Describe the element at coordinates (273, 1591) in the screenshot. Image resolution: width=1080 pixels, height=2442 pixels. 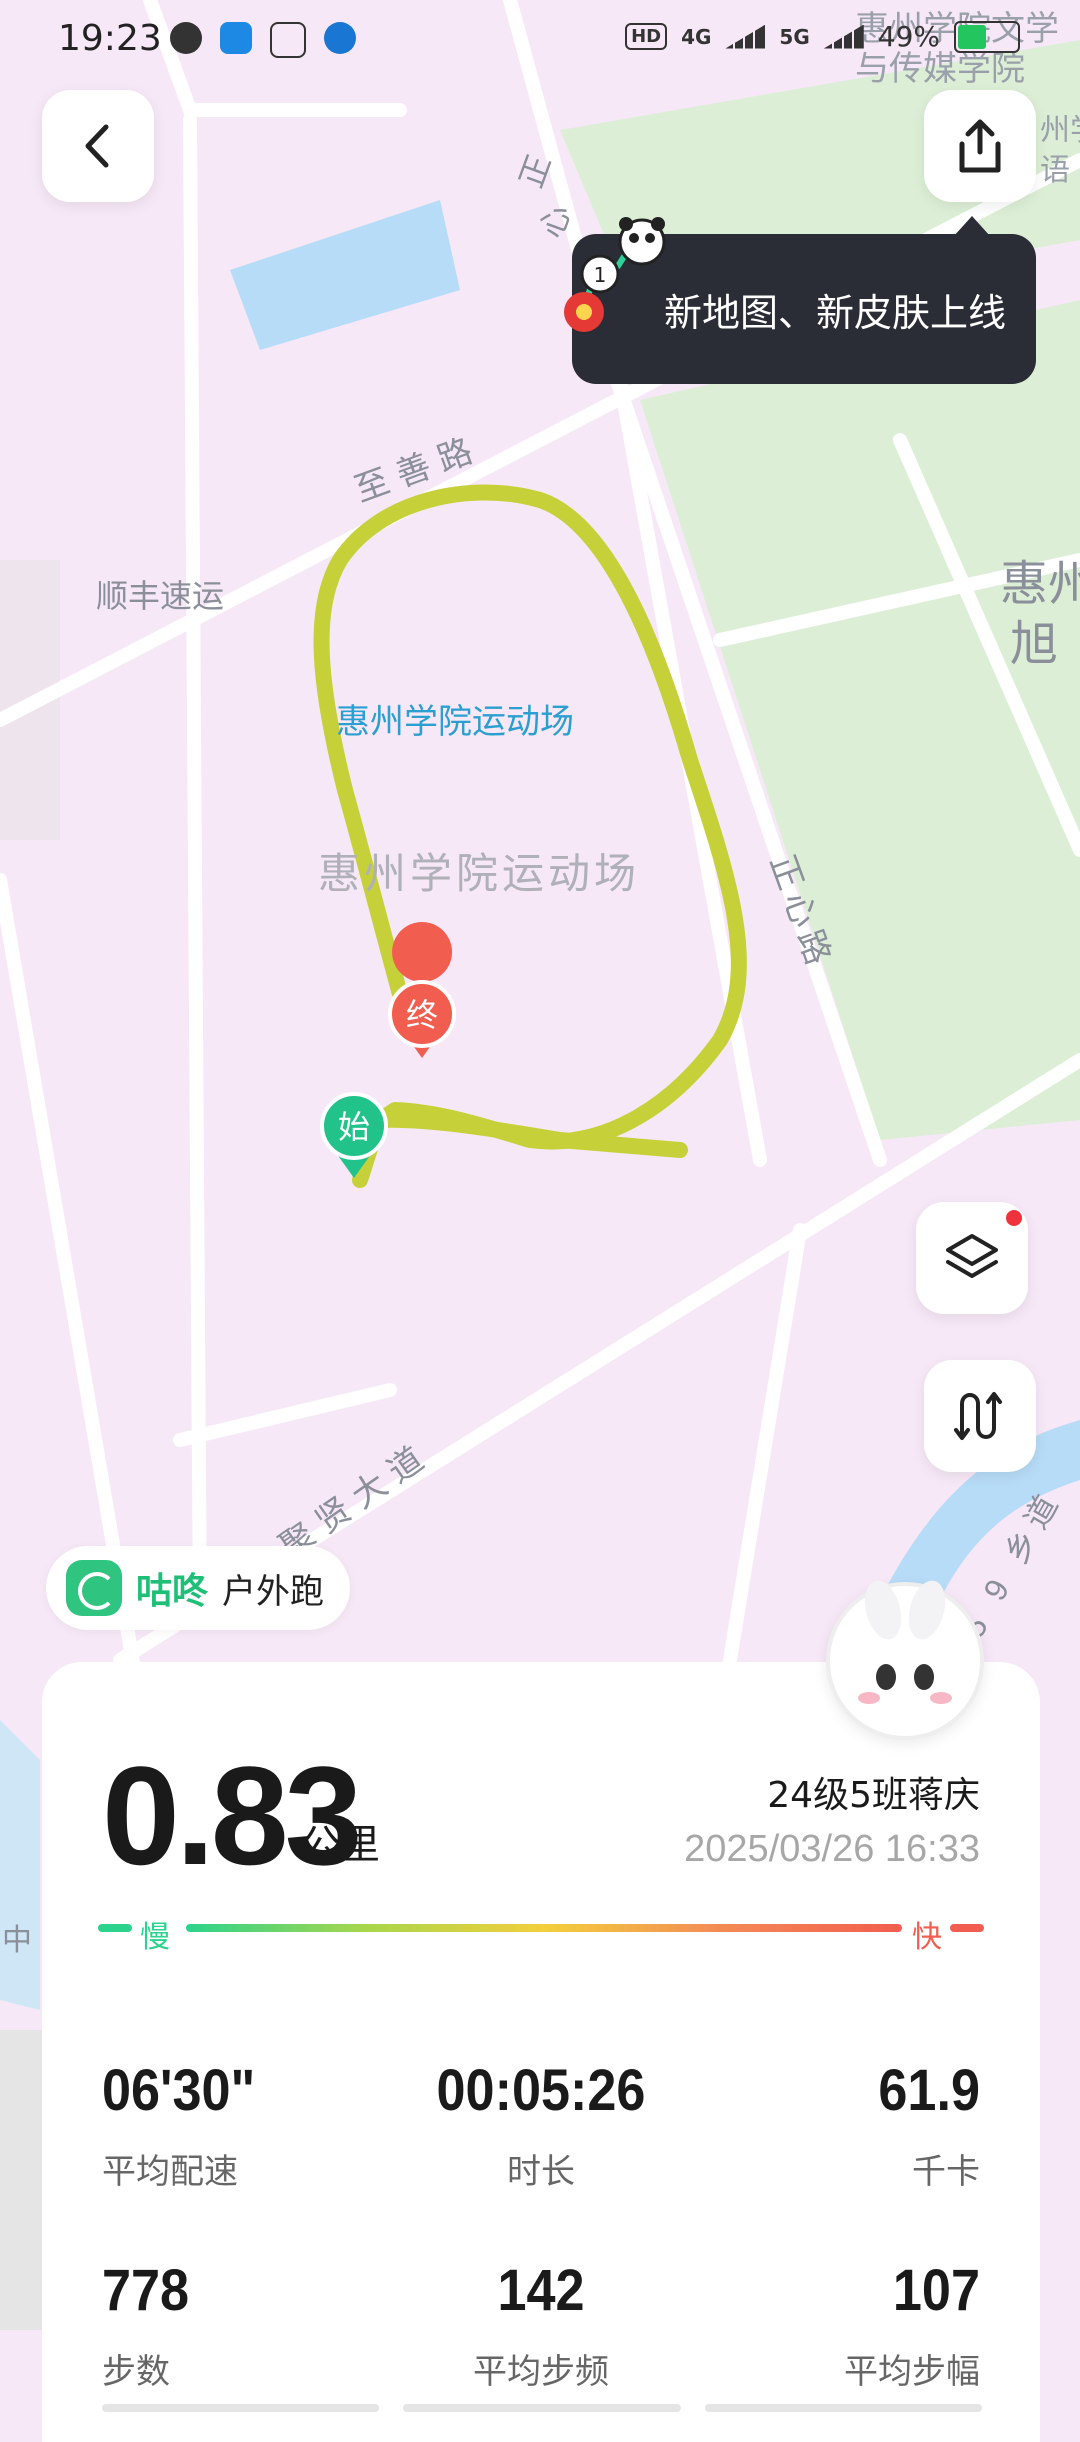
I see `activity-type: 户外跑` at that location.